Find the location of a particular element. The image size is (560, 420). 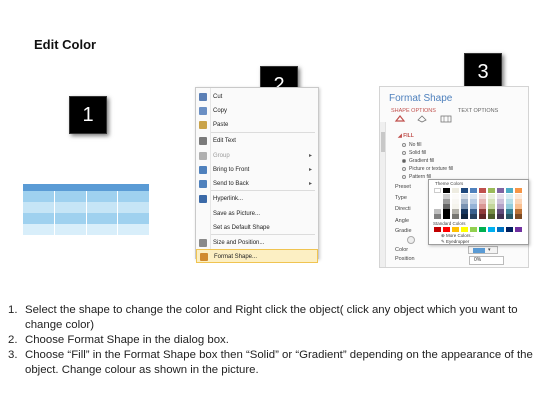

standard-colors-label: Standard Colors is located at coordinates (449, 223).